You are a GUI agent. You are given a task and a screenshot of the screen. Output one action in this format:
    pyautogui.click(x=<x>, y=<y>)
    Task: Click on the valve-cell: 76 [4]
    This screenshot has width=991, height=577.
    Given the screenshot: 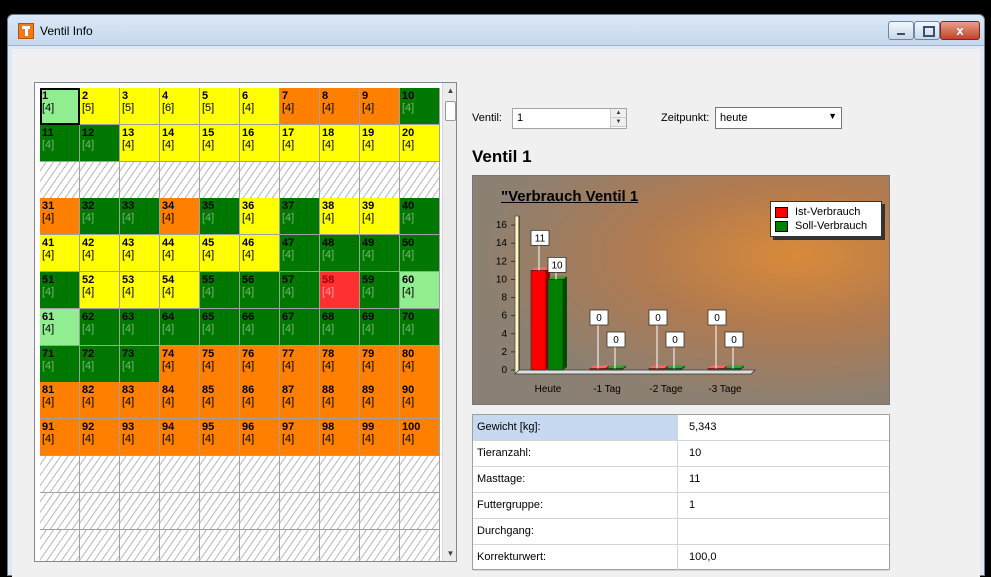 What is the action you would take?
    pyautogui.click(x=260, y=364)
    